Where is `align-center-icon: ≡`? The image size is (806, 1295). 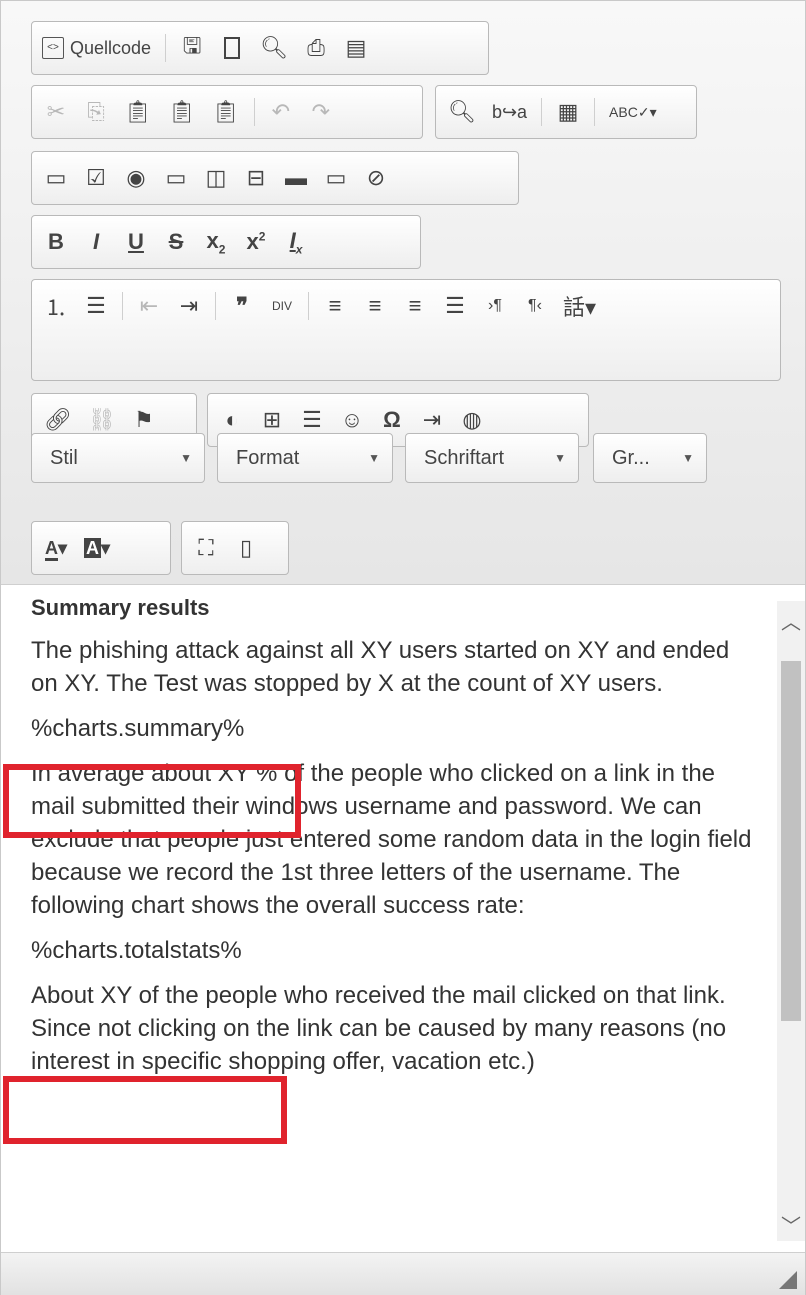 align-center-icon: ≡ is located at coordinates (375, 305).